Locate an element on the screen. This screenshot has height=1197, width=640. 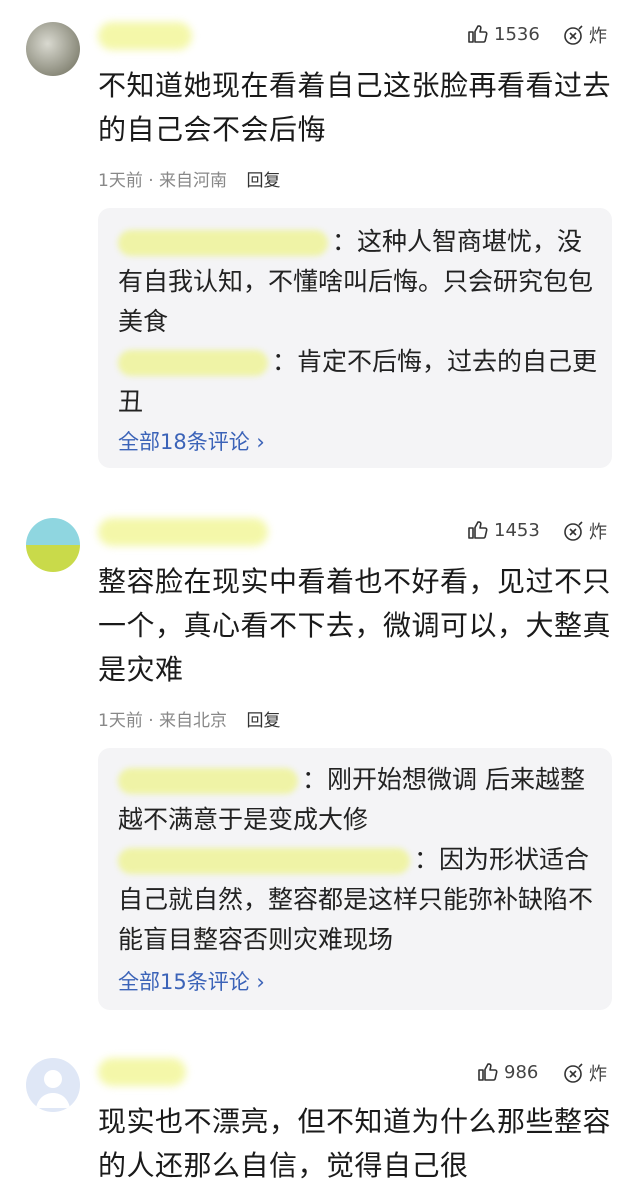
reply-item: ：肯定不后悔，过去的自己更丑 is located at coordinates (358, 382).